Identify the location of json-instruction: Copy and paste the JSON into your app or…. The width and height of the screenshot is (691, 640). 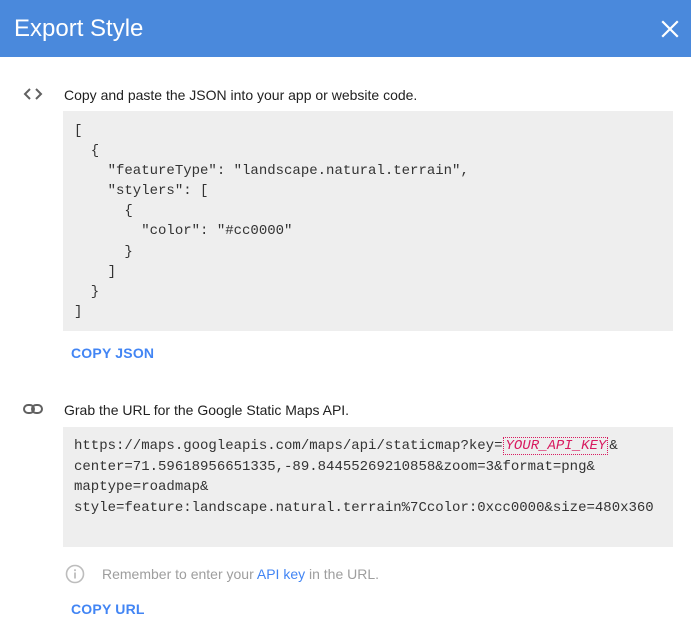
(241, 95).